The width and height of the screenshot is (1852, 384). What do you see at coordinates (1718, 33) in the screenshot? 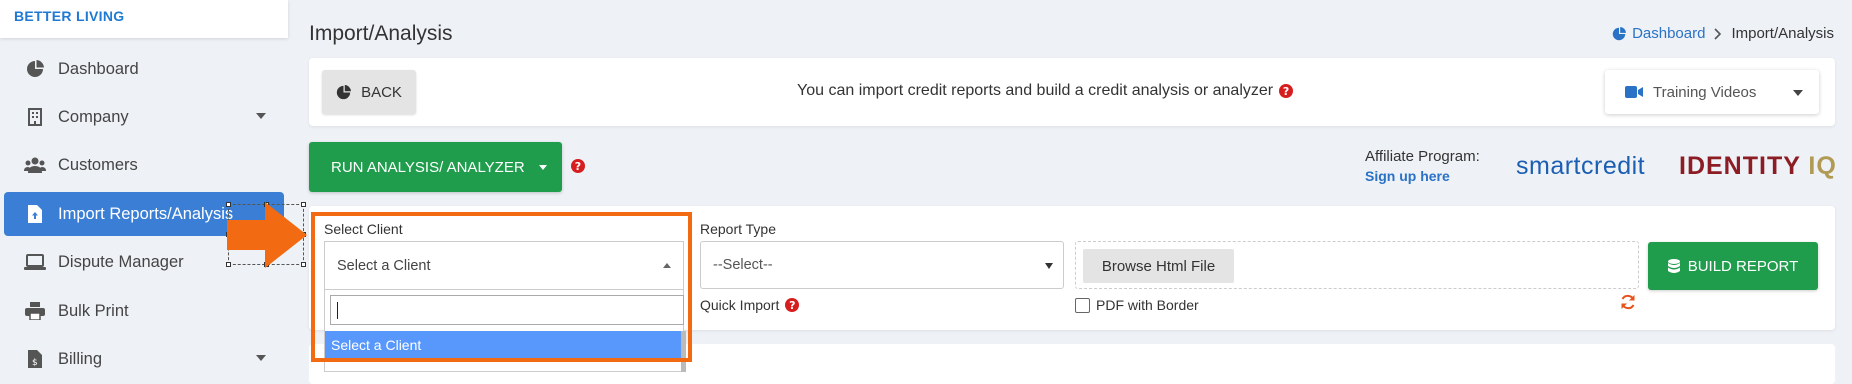
I see `chevron-right-icon` at bounding box center [1718, 33].